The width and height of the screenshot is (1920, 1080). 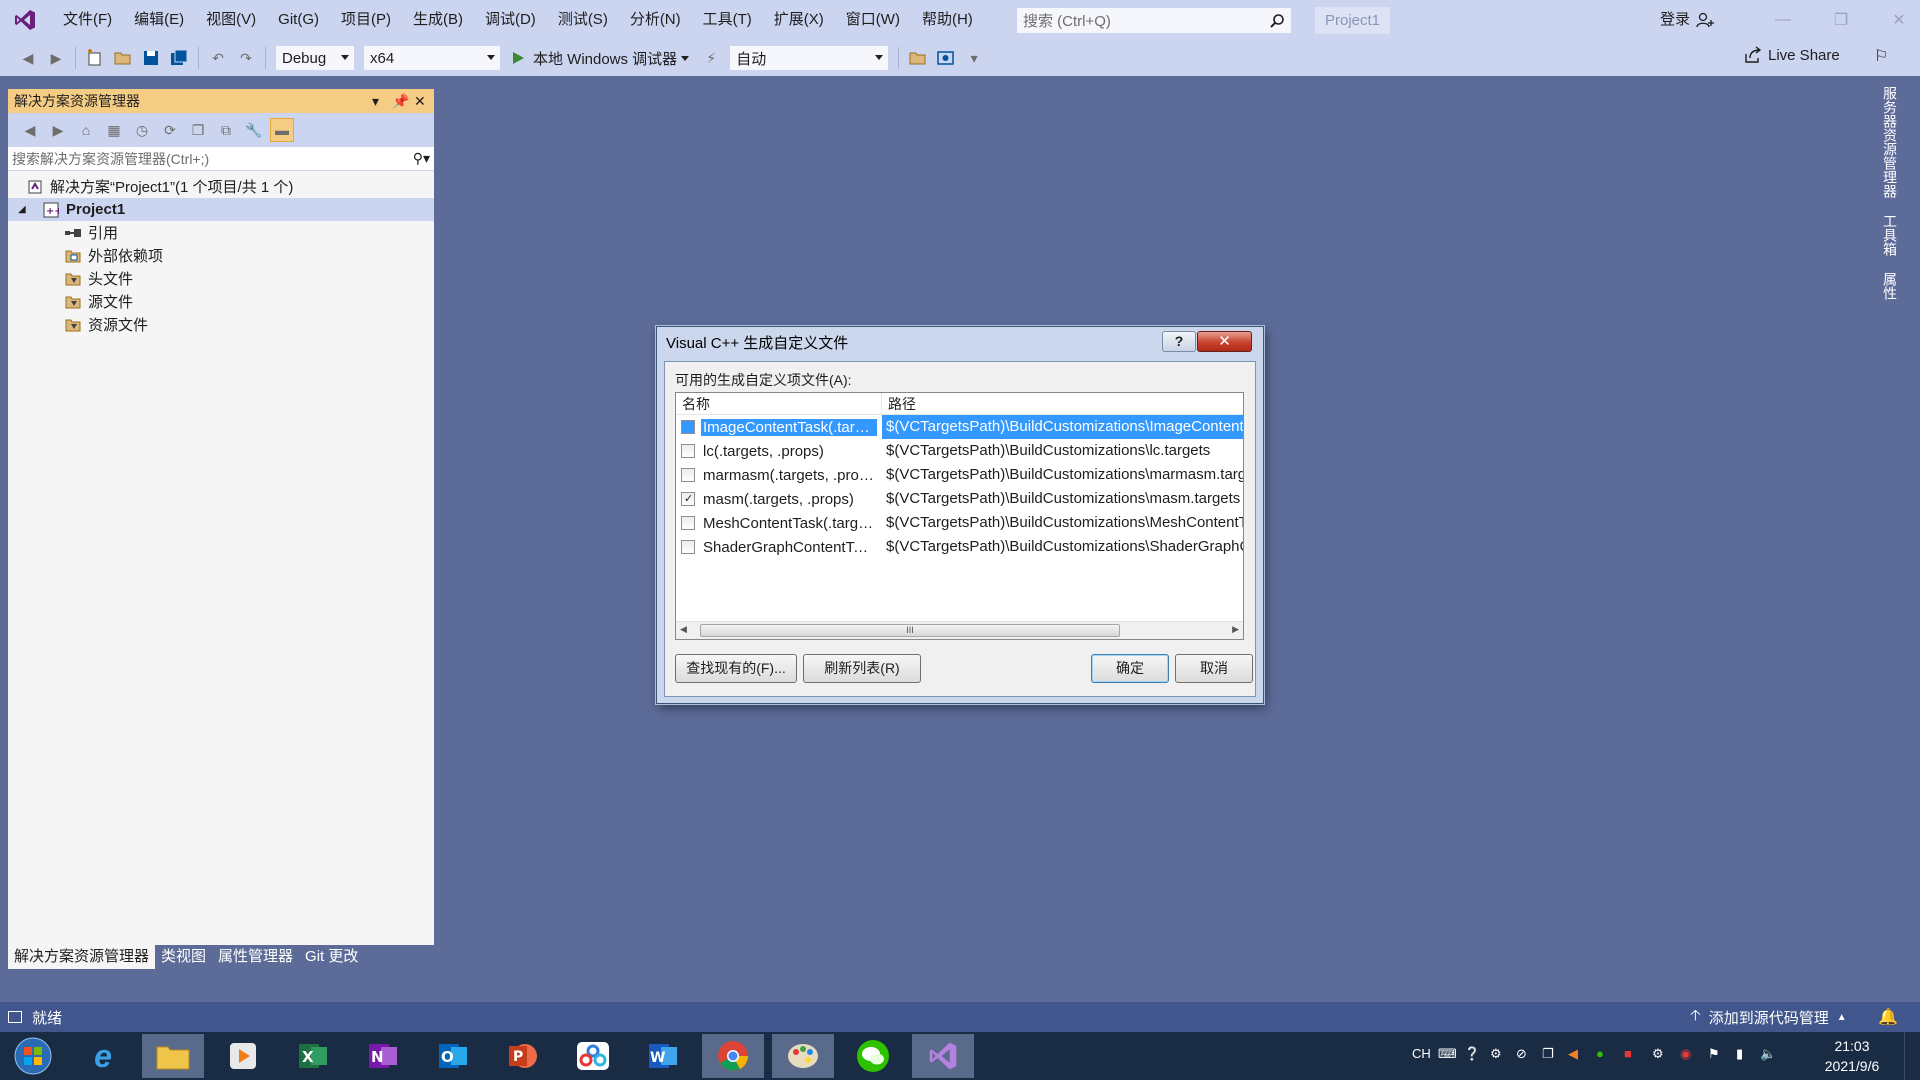 I want to click on menu-item: 生成(B), so click(x=438, y=20).